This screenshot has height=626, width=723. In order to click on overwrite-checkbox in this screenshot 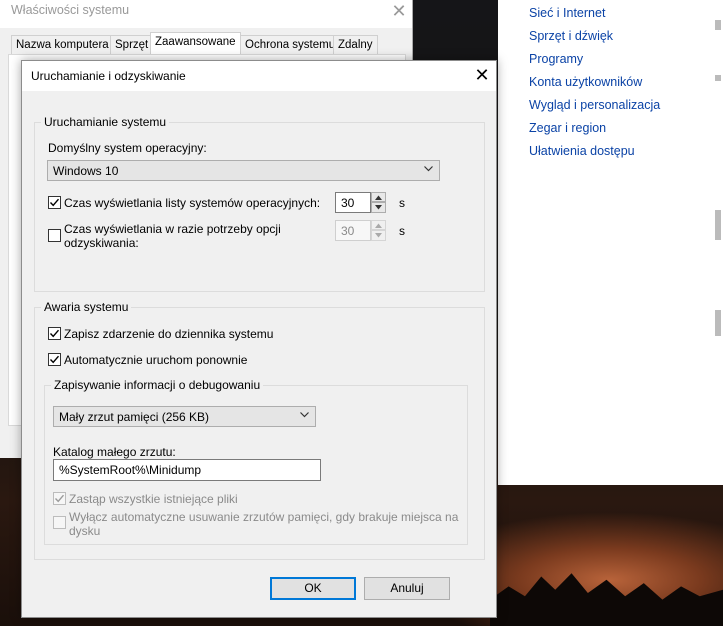, I will do `click(59, 498)`.